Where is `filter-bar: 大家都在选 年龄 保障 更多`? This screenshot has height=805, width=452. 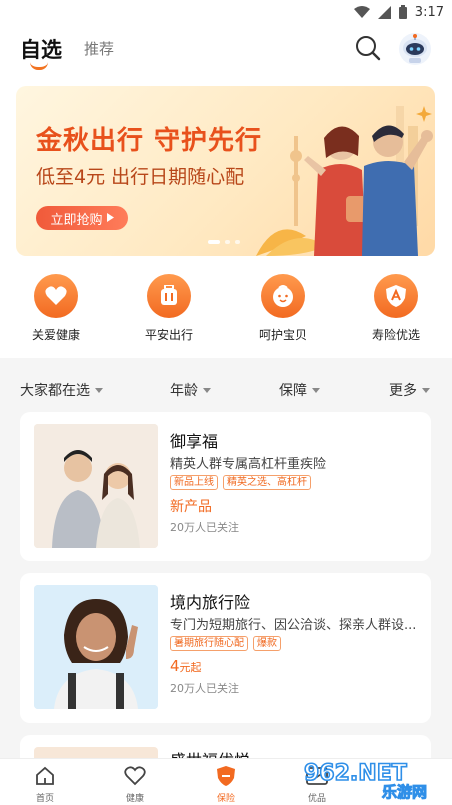 filter-bar: 大家都在选 年龄 保障 更多 is located at coordinates (226, 388).